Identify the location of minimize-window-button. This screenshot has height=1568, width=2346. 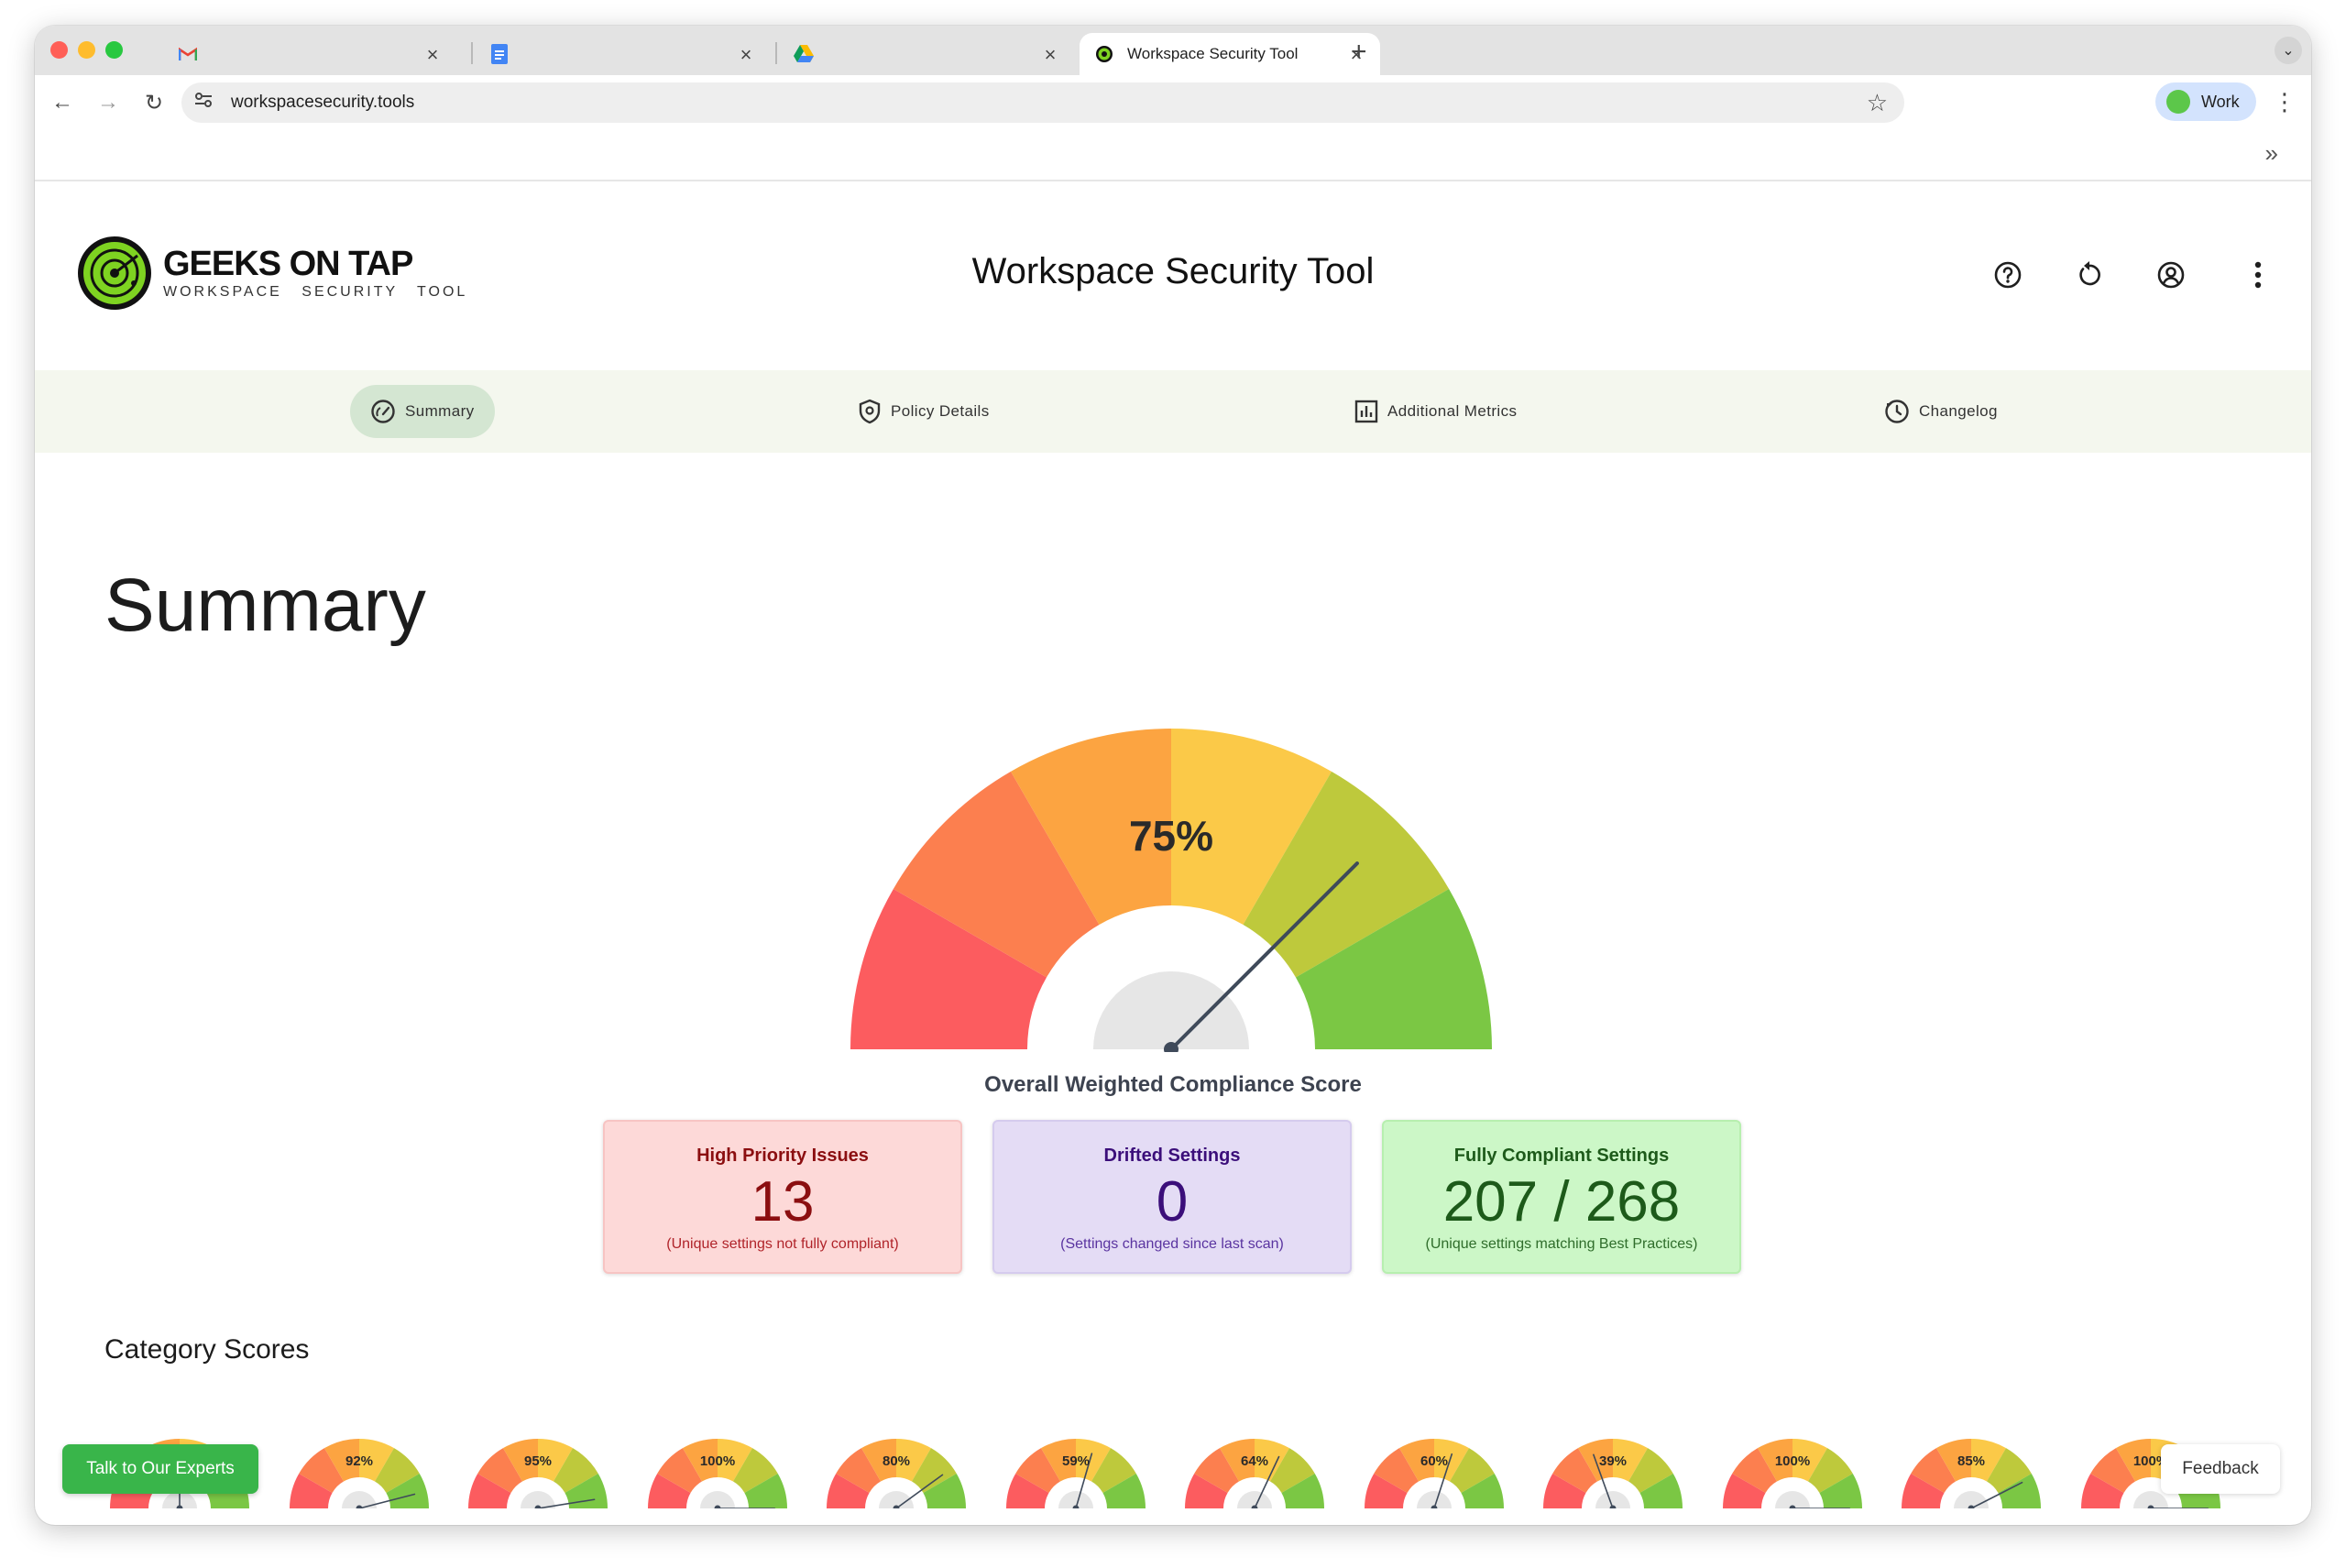
(86, 50).